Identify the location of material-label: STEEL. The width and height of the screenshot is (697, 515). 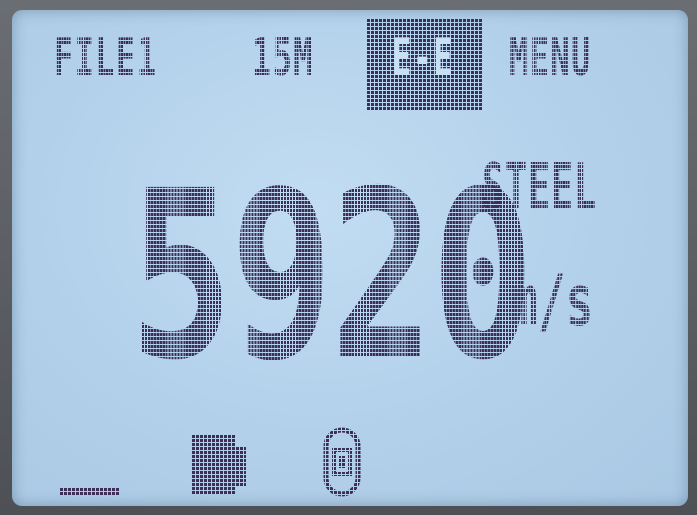
(539, 188).